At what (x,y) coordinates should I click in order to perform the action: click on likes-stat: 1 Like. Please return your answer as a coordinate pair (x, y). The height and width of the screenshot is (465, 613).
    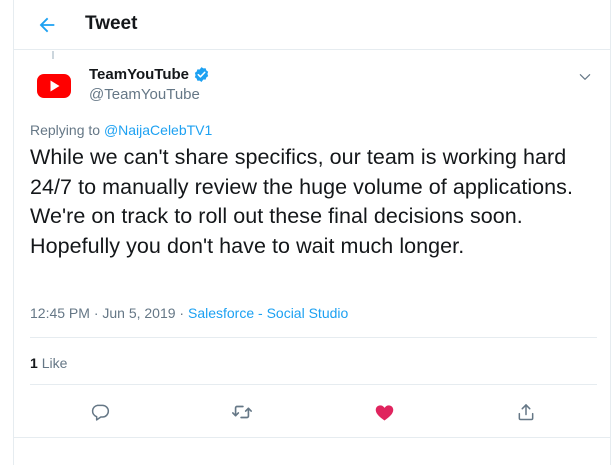
    Looking at the image, I should click on (48, 363).